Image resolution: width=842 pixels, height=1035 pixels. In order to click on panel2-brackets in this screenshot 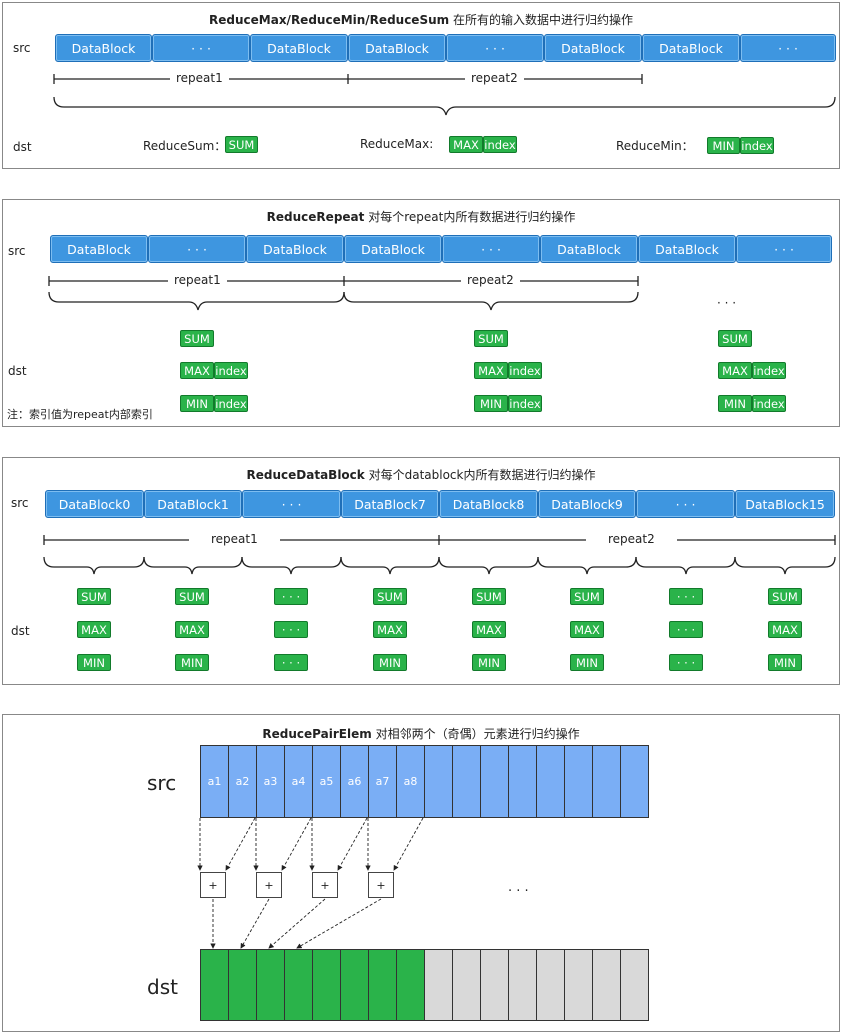, I will do `click(343, 293)`.